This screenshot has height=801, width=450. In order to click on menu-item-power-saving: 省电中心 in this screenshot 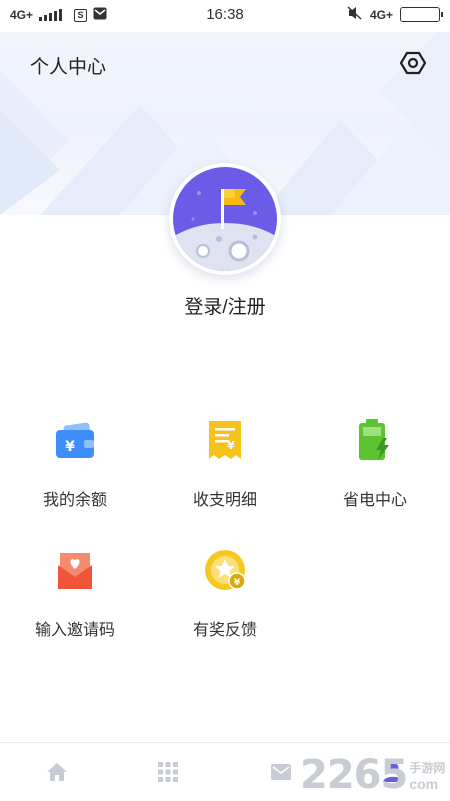, I will do `click(375, 471)`.